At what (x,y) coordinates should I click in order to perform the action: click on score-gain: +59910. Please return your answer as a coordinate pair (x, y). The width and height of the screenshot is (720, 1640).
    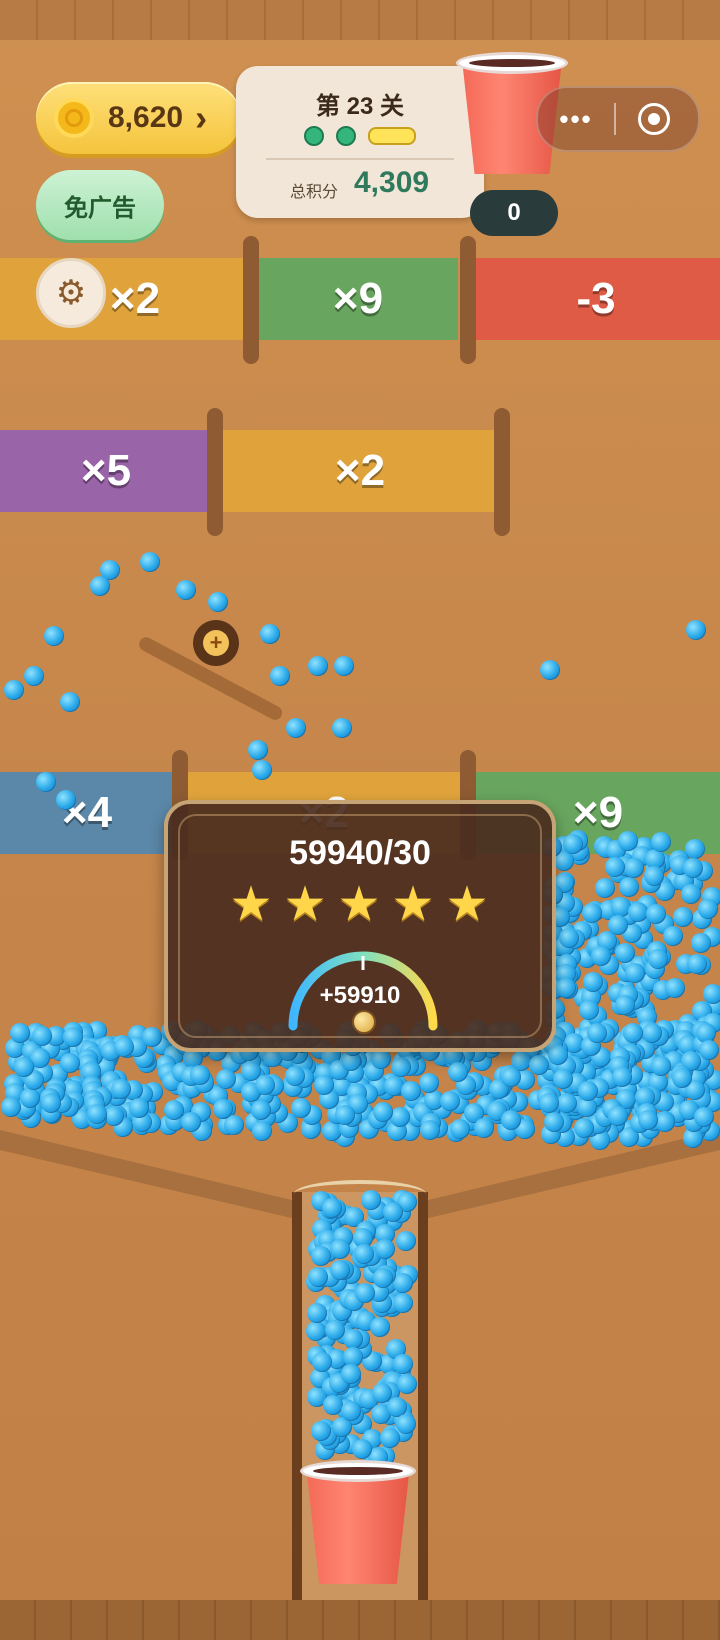
    Looking at the image, I should click on (360, 995).